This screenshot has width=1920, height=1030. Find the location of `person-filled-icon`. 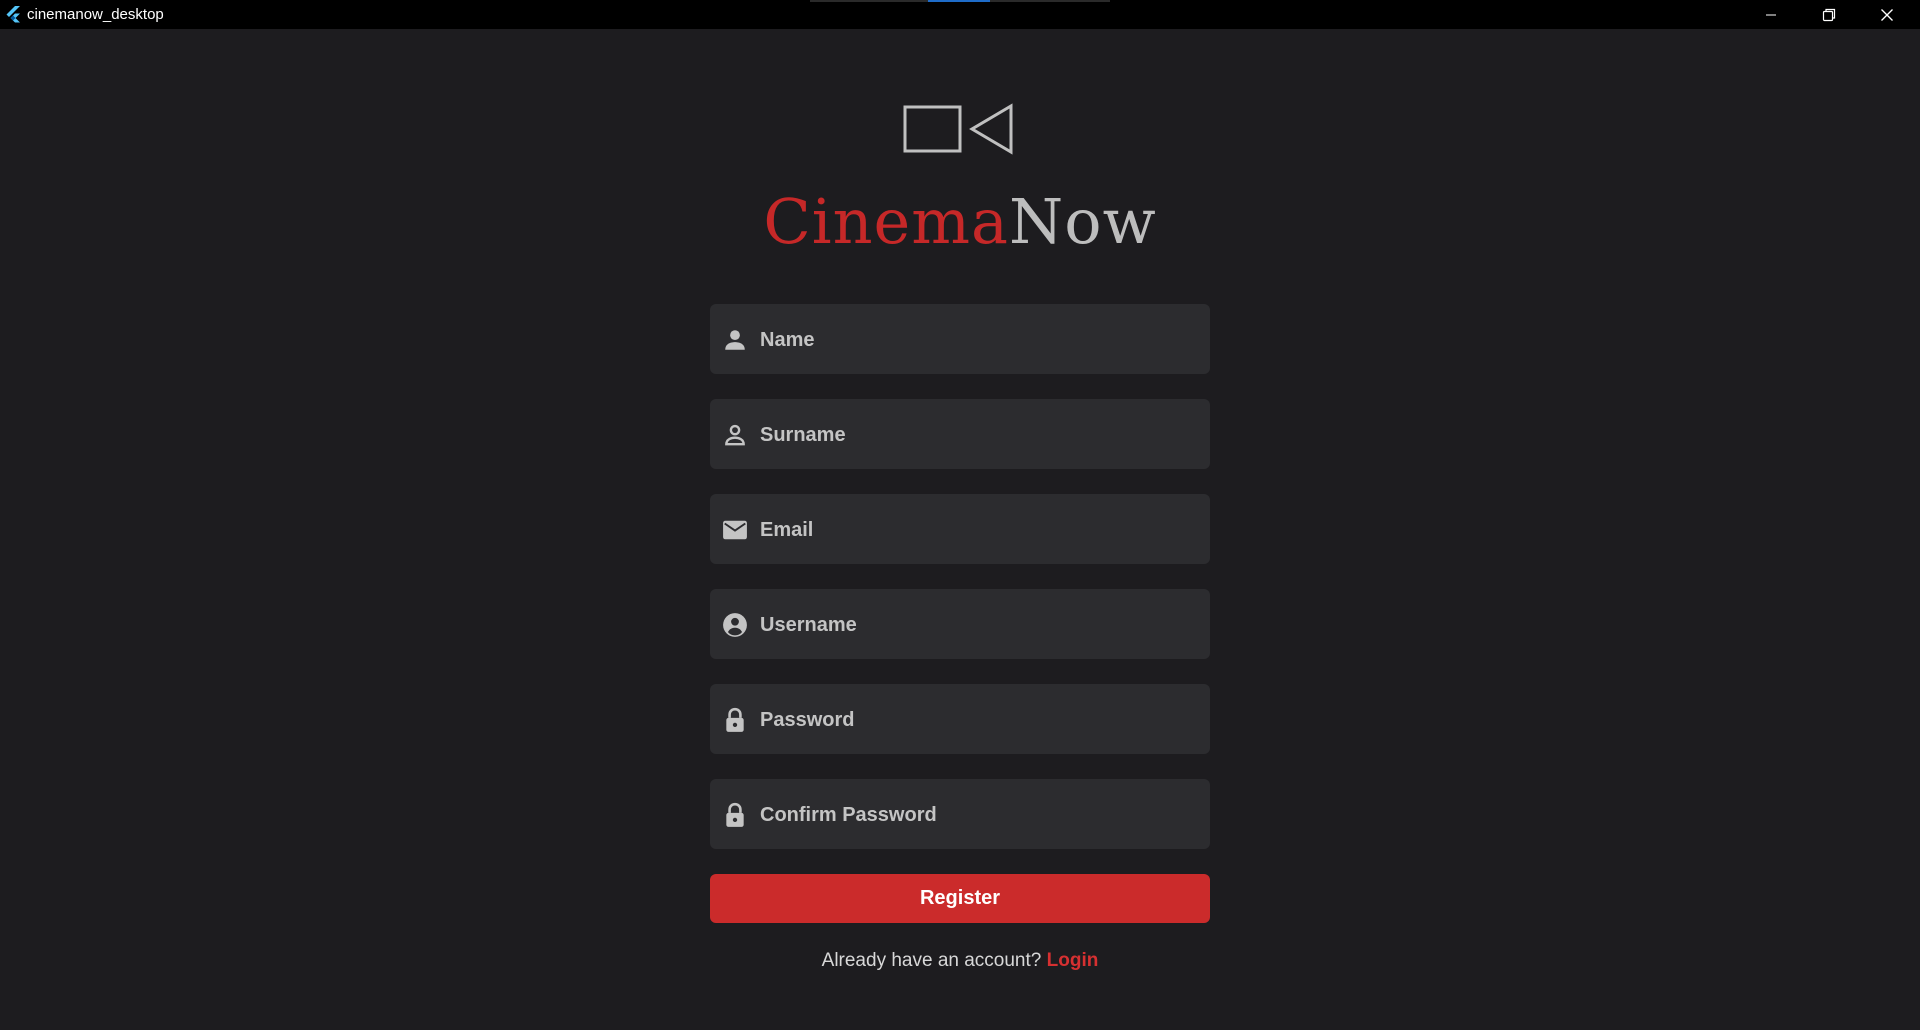

person-filled-icon is located at coordinates (735, 340).